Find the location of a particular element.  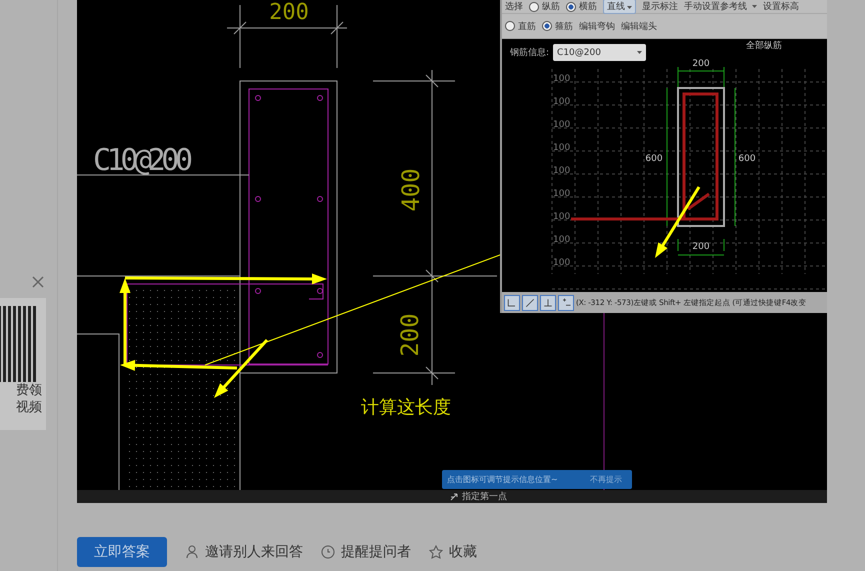

radio-option: 横筋 is located at coordinates (581, 6).